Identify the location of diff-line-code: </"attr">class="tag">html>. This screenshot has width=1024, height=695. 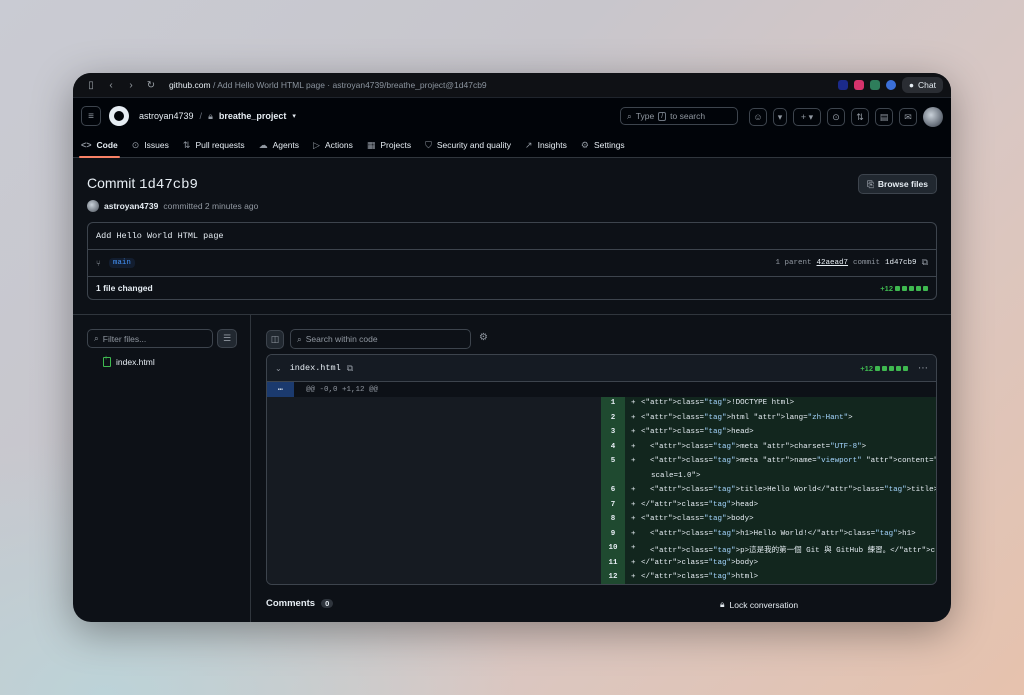
(700, 577).